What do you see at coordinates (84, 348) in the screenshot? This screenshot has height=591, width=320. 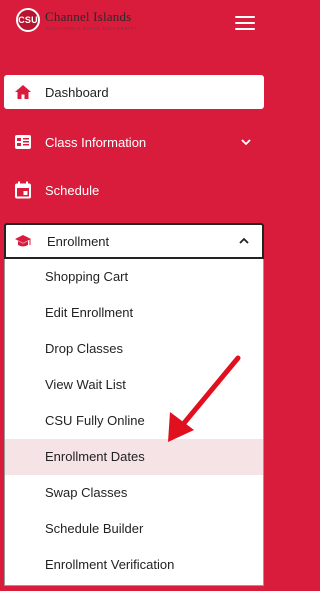 I see `submenu-item-label: Drop Classes` at bounding box center [84, 348].